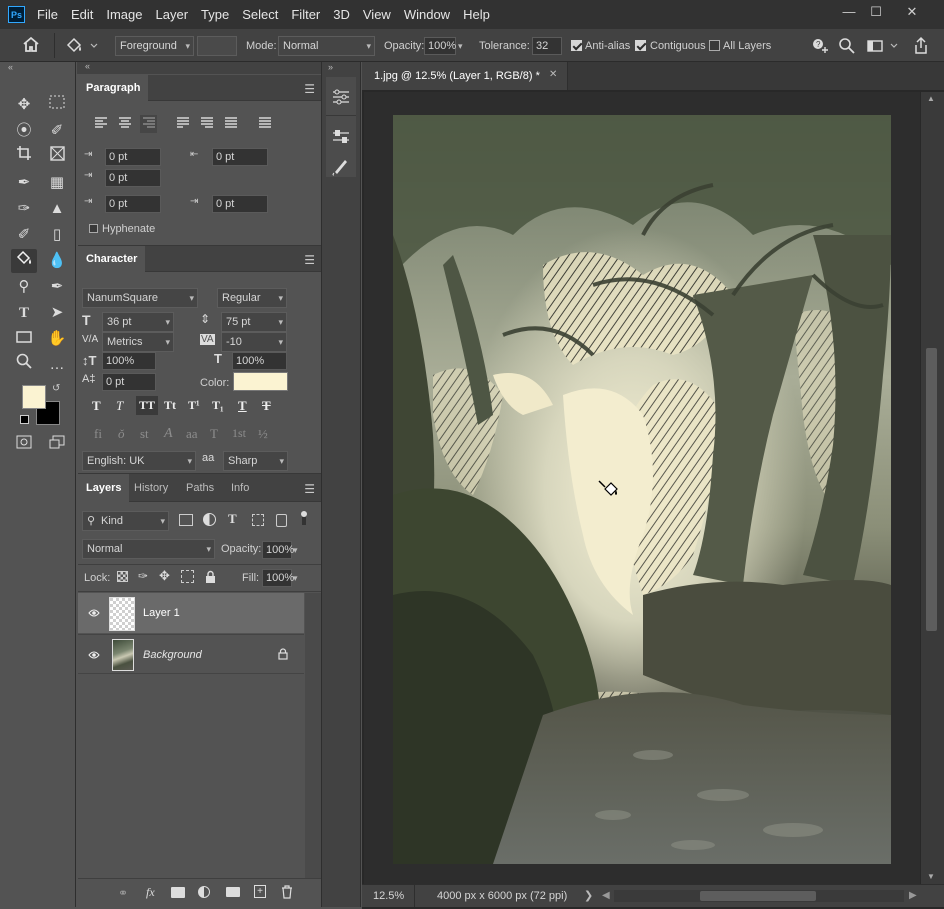  I want to click on faux-bold-button: T, so click(96, 406).